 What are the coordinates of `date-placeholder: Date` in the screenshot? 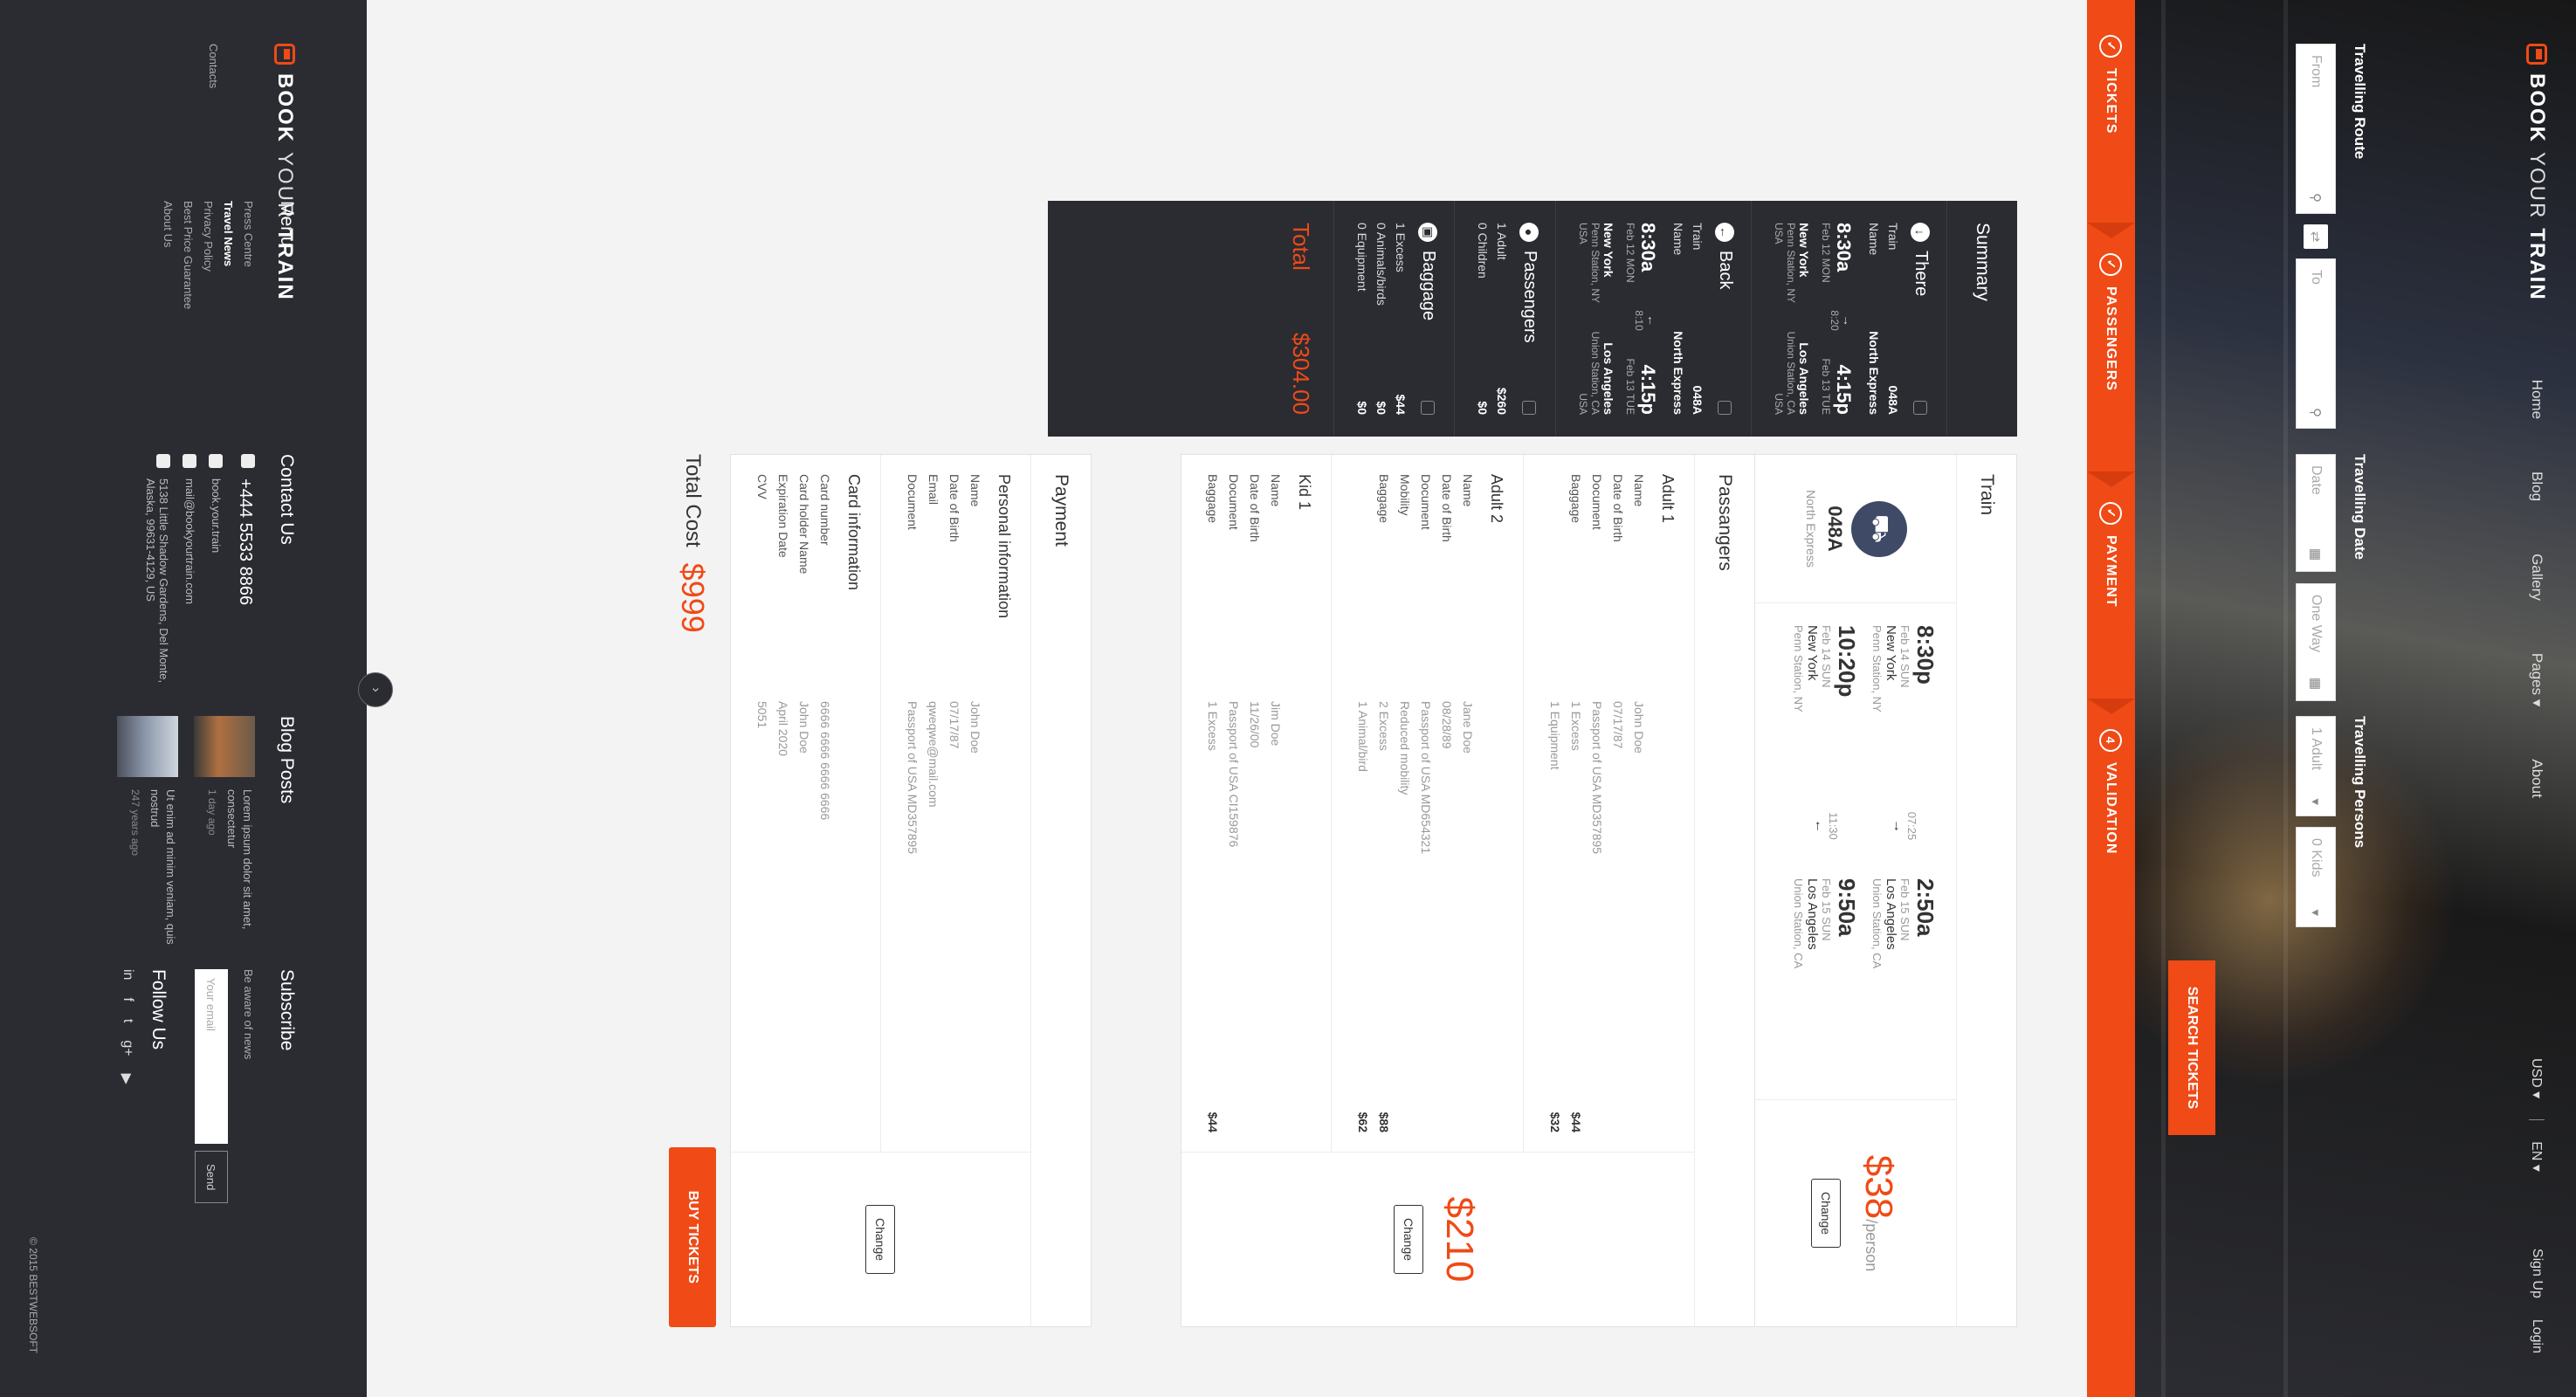 It's located at (2316, 480).